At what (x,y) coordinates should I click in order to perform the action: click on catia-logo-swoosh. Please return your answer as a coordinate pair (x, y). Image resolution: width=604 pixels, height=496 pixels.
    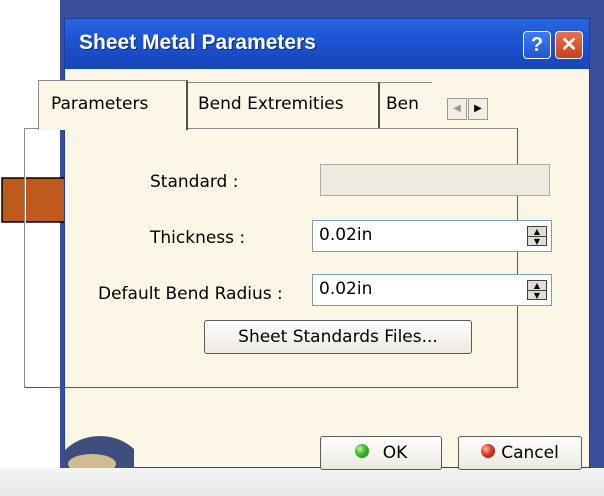
    Looking at the image, I should click on (99, 452).